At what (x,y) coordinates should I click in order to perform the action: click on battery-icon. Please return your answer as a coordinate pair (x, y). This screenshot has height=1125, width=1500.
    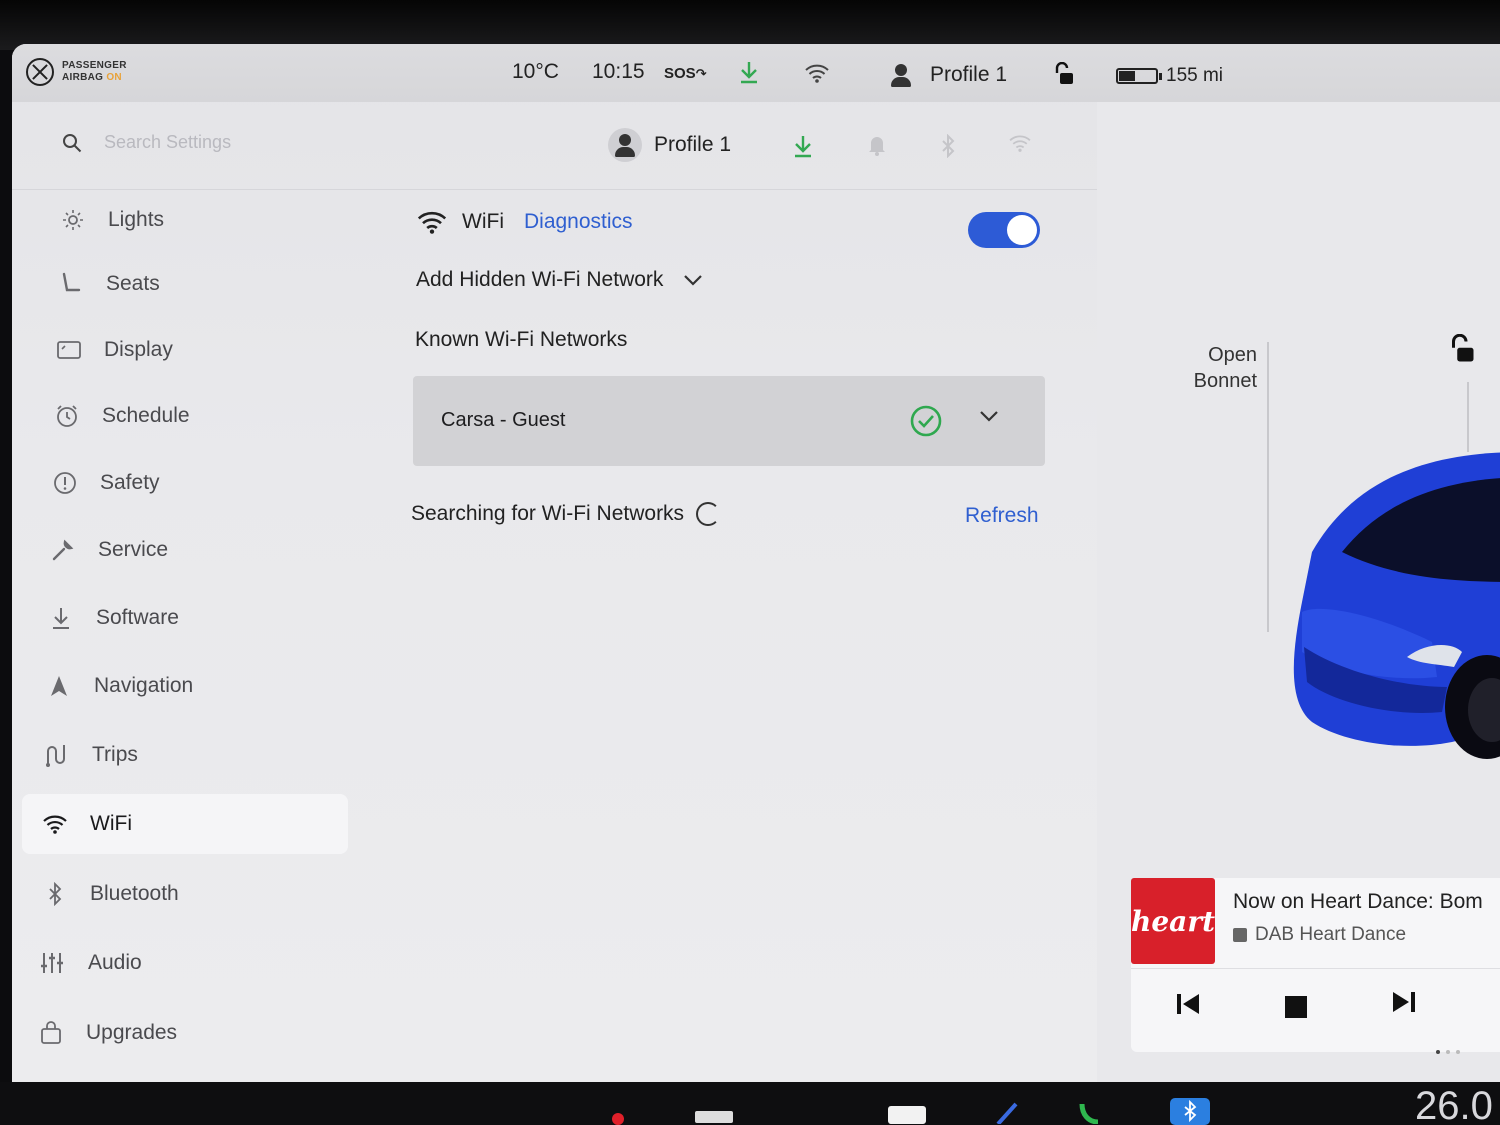
    Looking at the image, I should click on (1137, 76).